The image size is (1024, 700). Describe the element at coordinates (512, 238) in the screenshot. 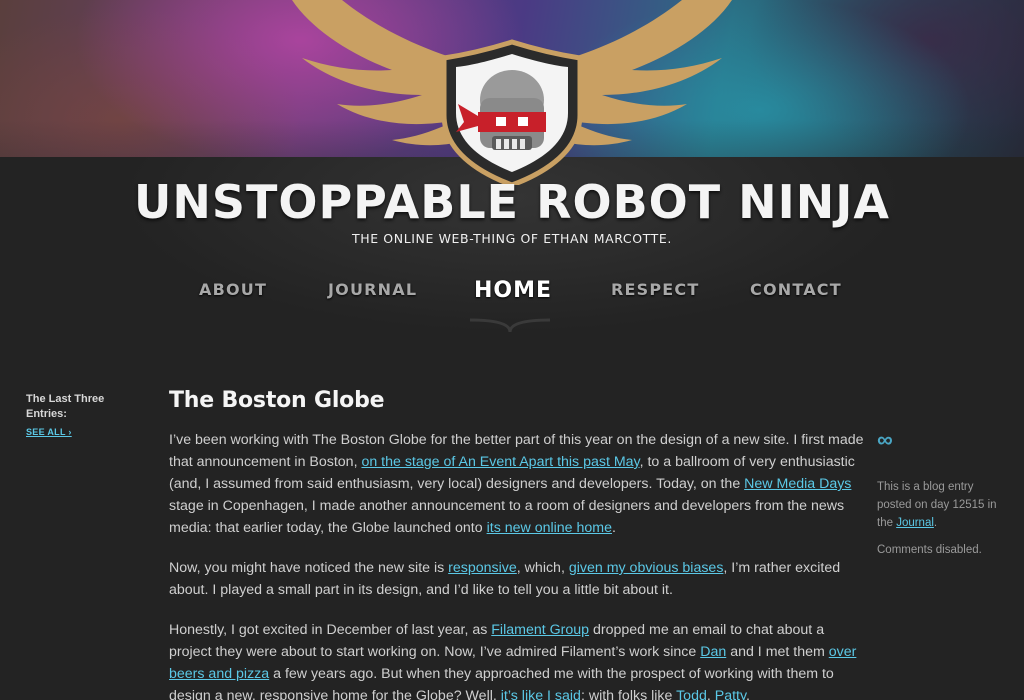

I see `site-tagline: THE ONLINE WEB-THING OF ETHAN MARCOTTE.` at that location.